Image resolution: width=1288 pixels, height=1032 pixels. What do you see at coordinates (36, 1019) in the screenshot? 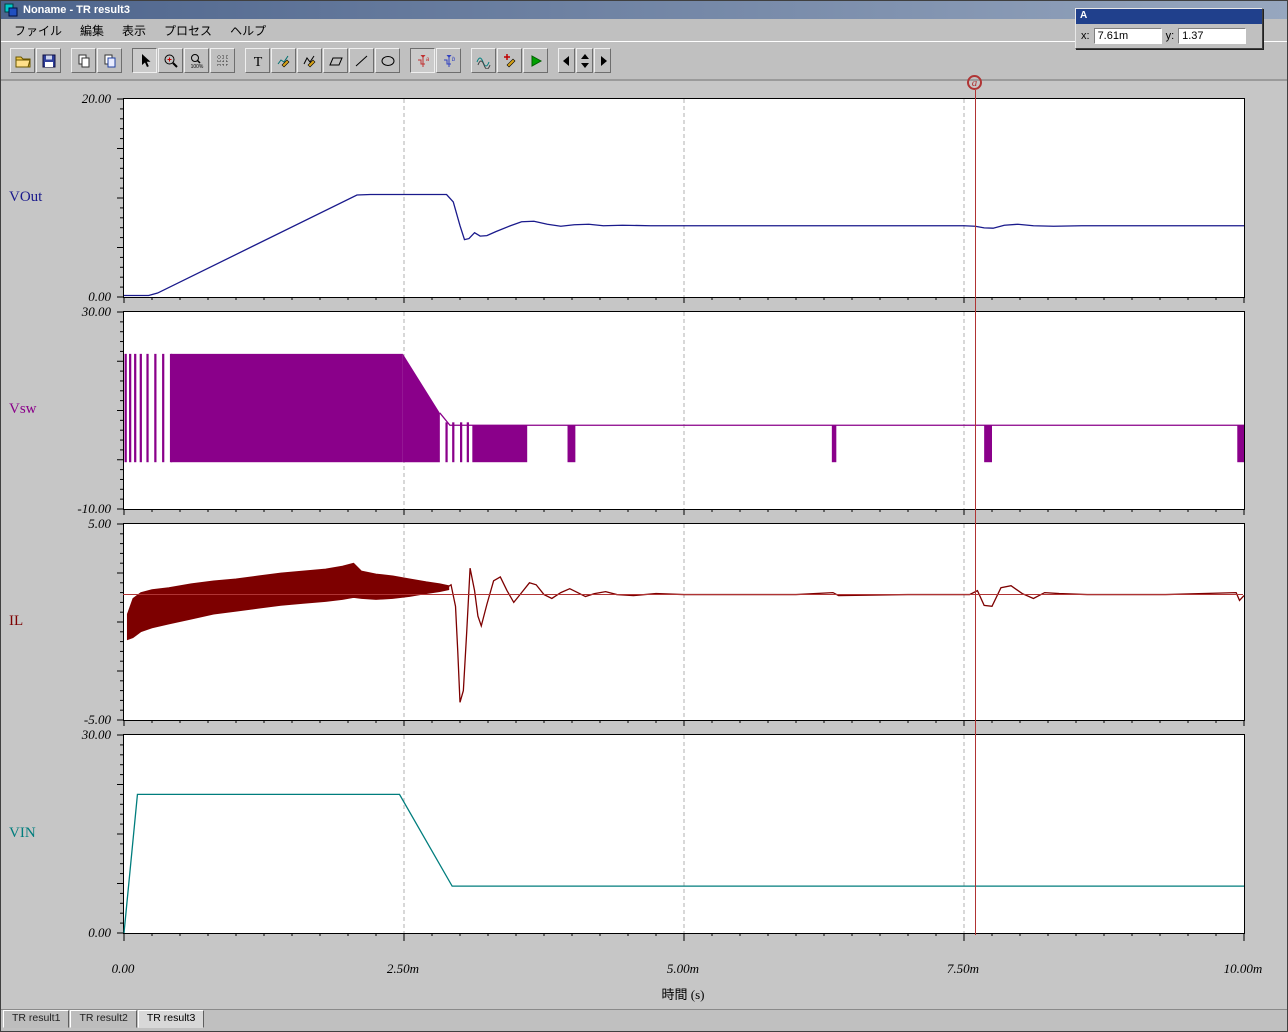
I see `tab-tr-result1: TR result1` at bounding box center [36, 1019].